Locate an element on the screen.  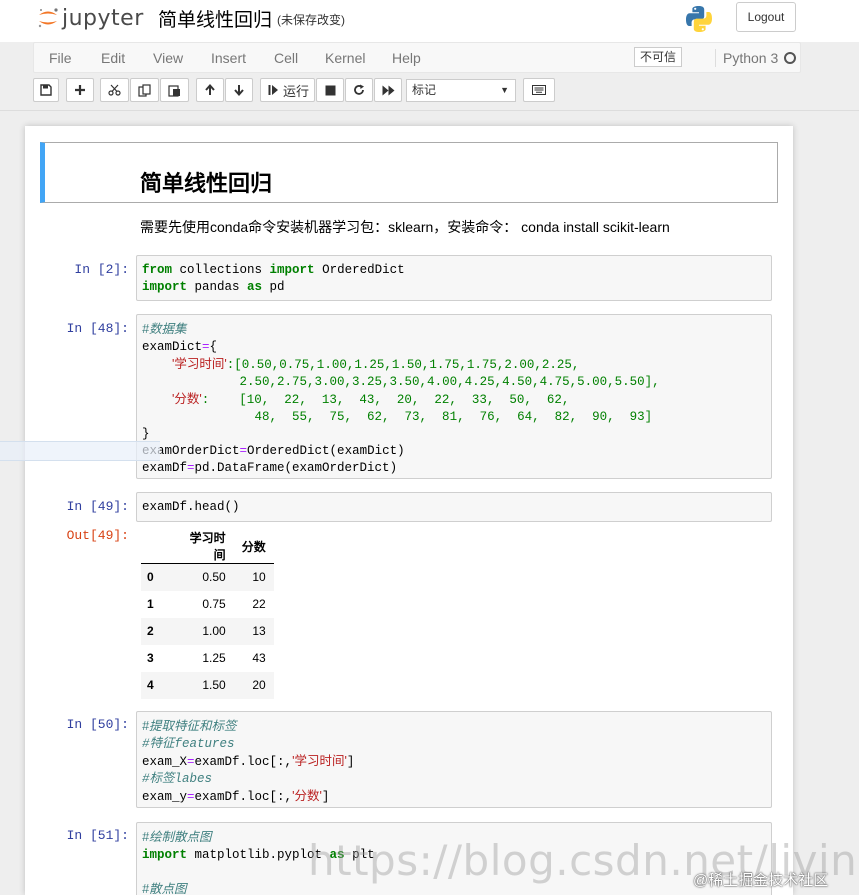
header-divider is located at coordinates (429, 110).